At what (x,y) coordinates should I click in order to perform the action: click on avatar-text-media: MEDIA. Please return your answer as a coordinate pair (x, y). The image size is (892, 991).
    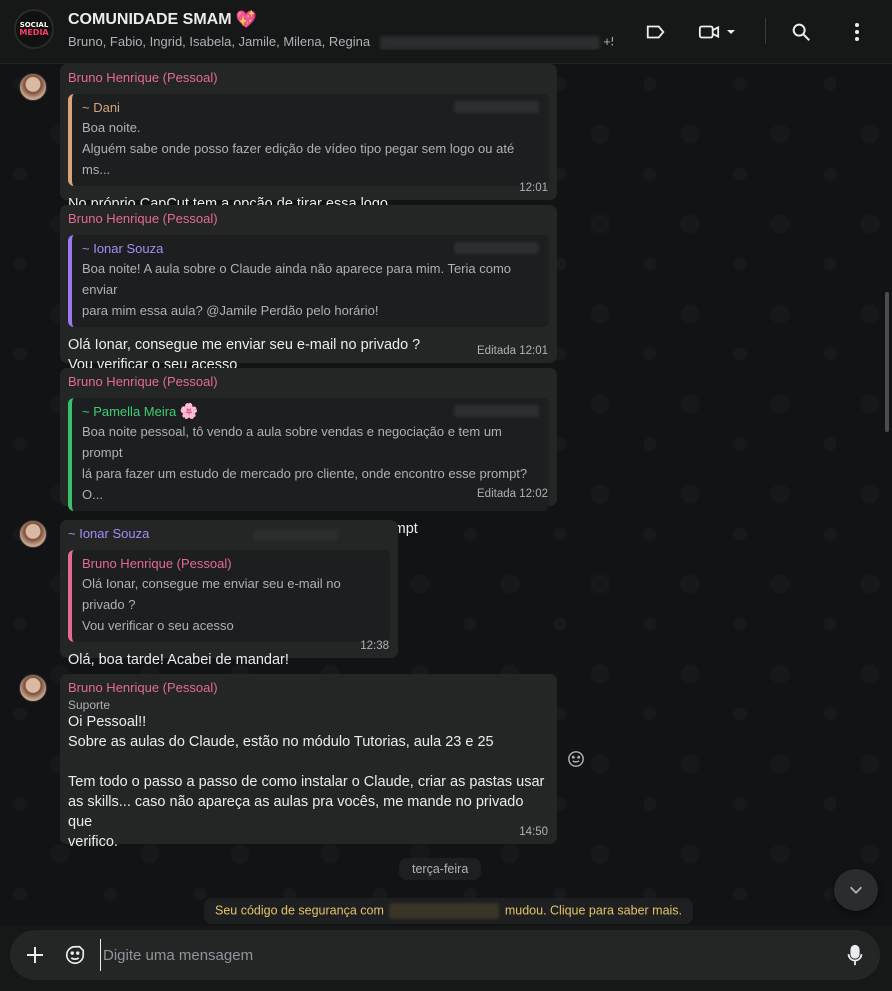
    Looking at the image, I should click on (34, 32).